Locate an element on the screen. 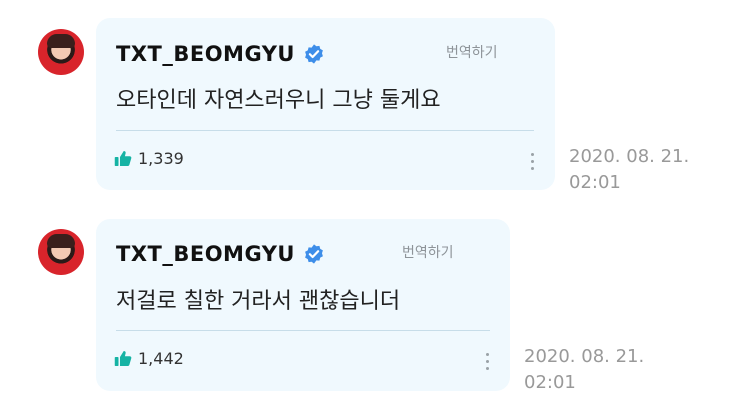 Image resolution: width=750 pixels, height=407 pixels. comment-text: 오타인데 자연스러우니 그냥 둘게요 is located at coordinates (278, 100).